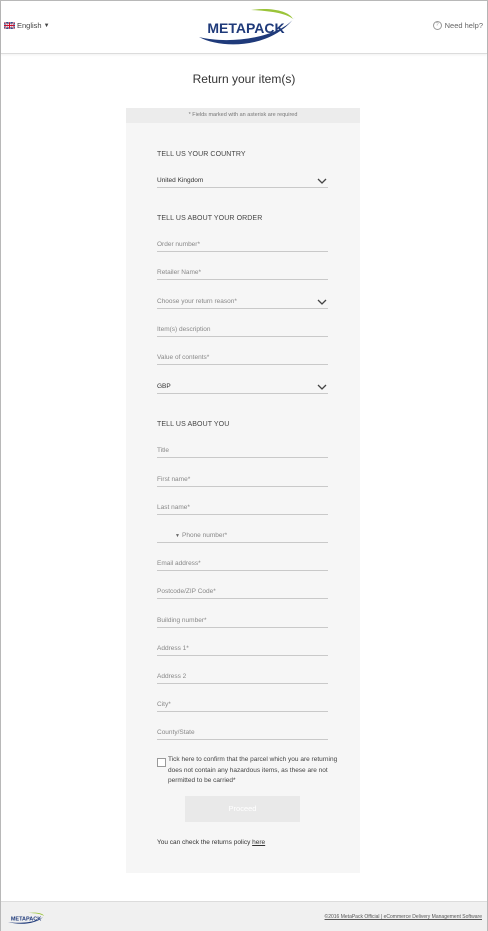 The width and height of the screenshot is (488, 931). I want to click on postcode-placeholder: Postcode/ZIP Code*, so click(186, 591).